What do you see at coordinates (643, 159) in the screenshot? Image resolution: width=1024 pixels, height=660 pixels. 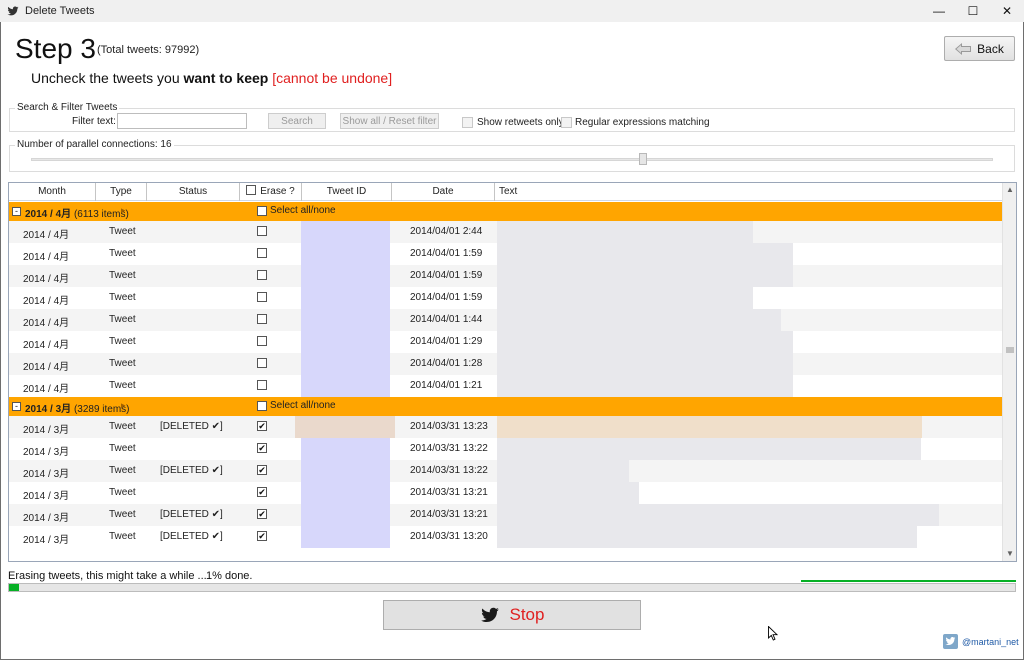 I see `connections-slider-thumb` at bounding box center [643, 159].